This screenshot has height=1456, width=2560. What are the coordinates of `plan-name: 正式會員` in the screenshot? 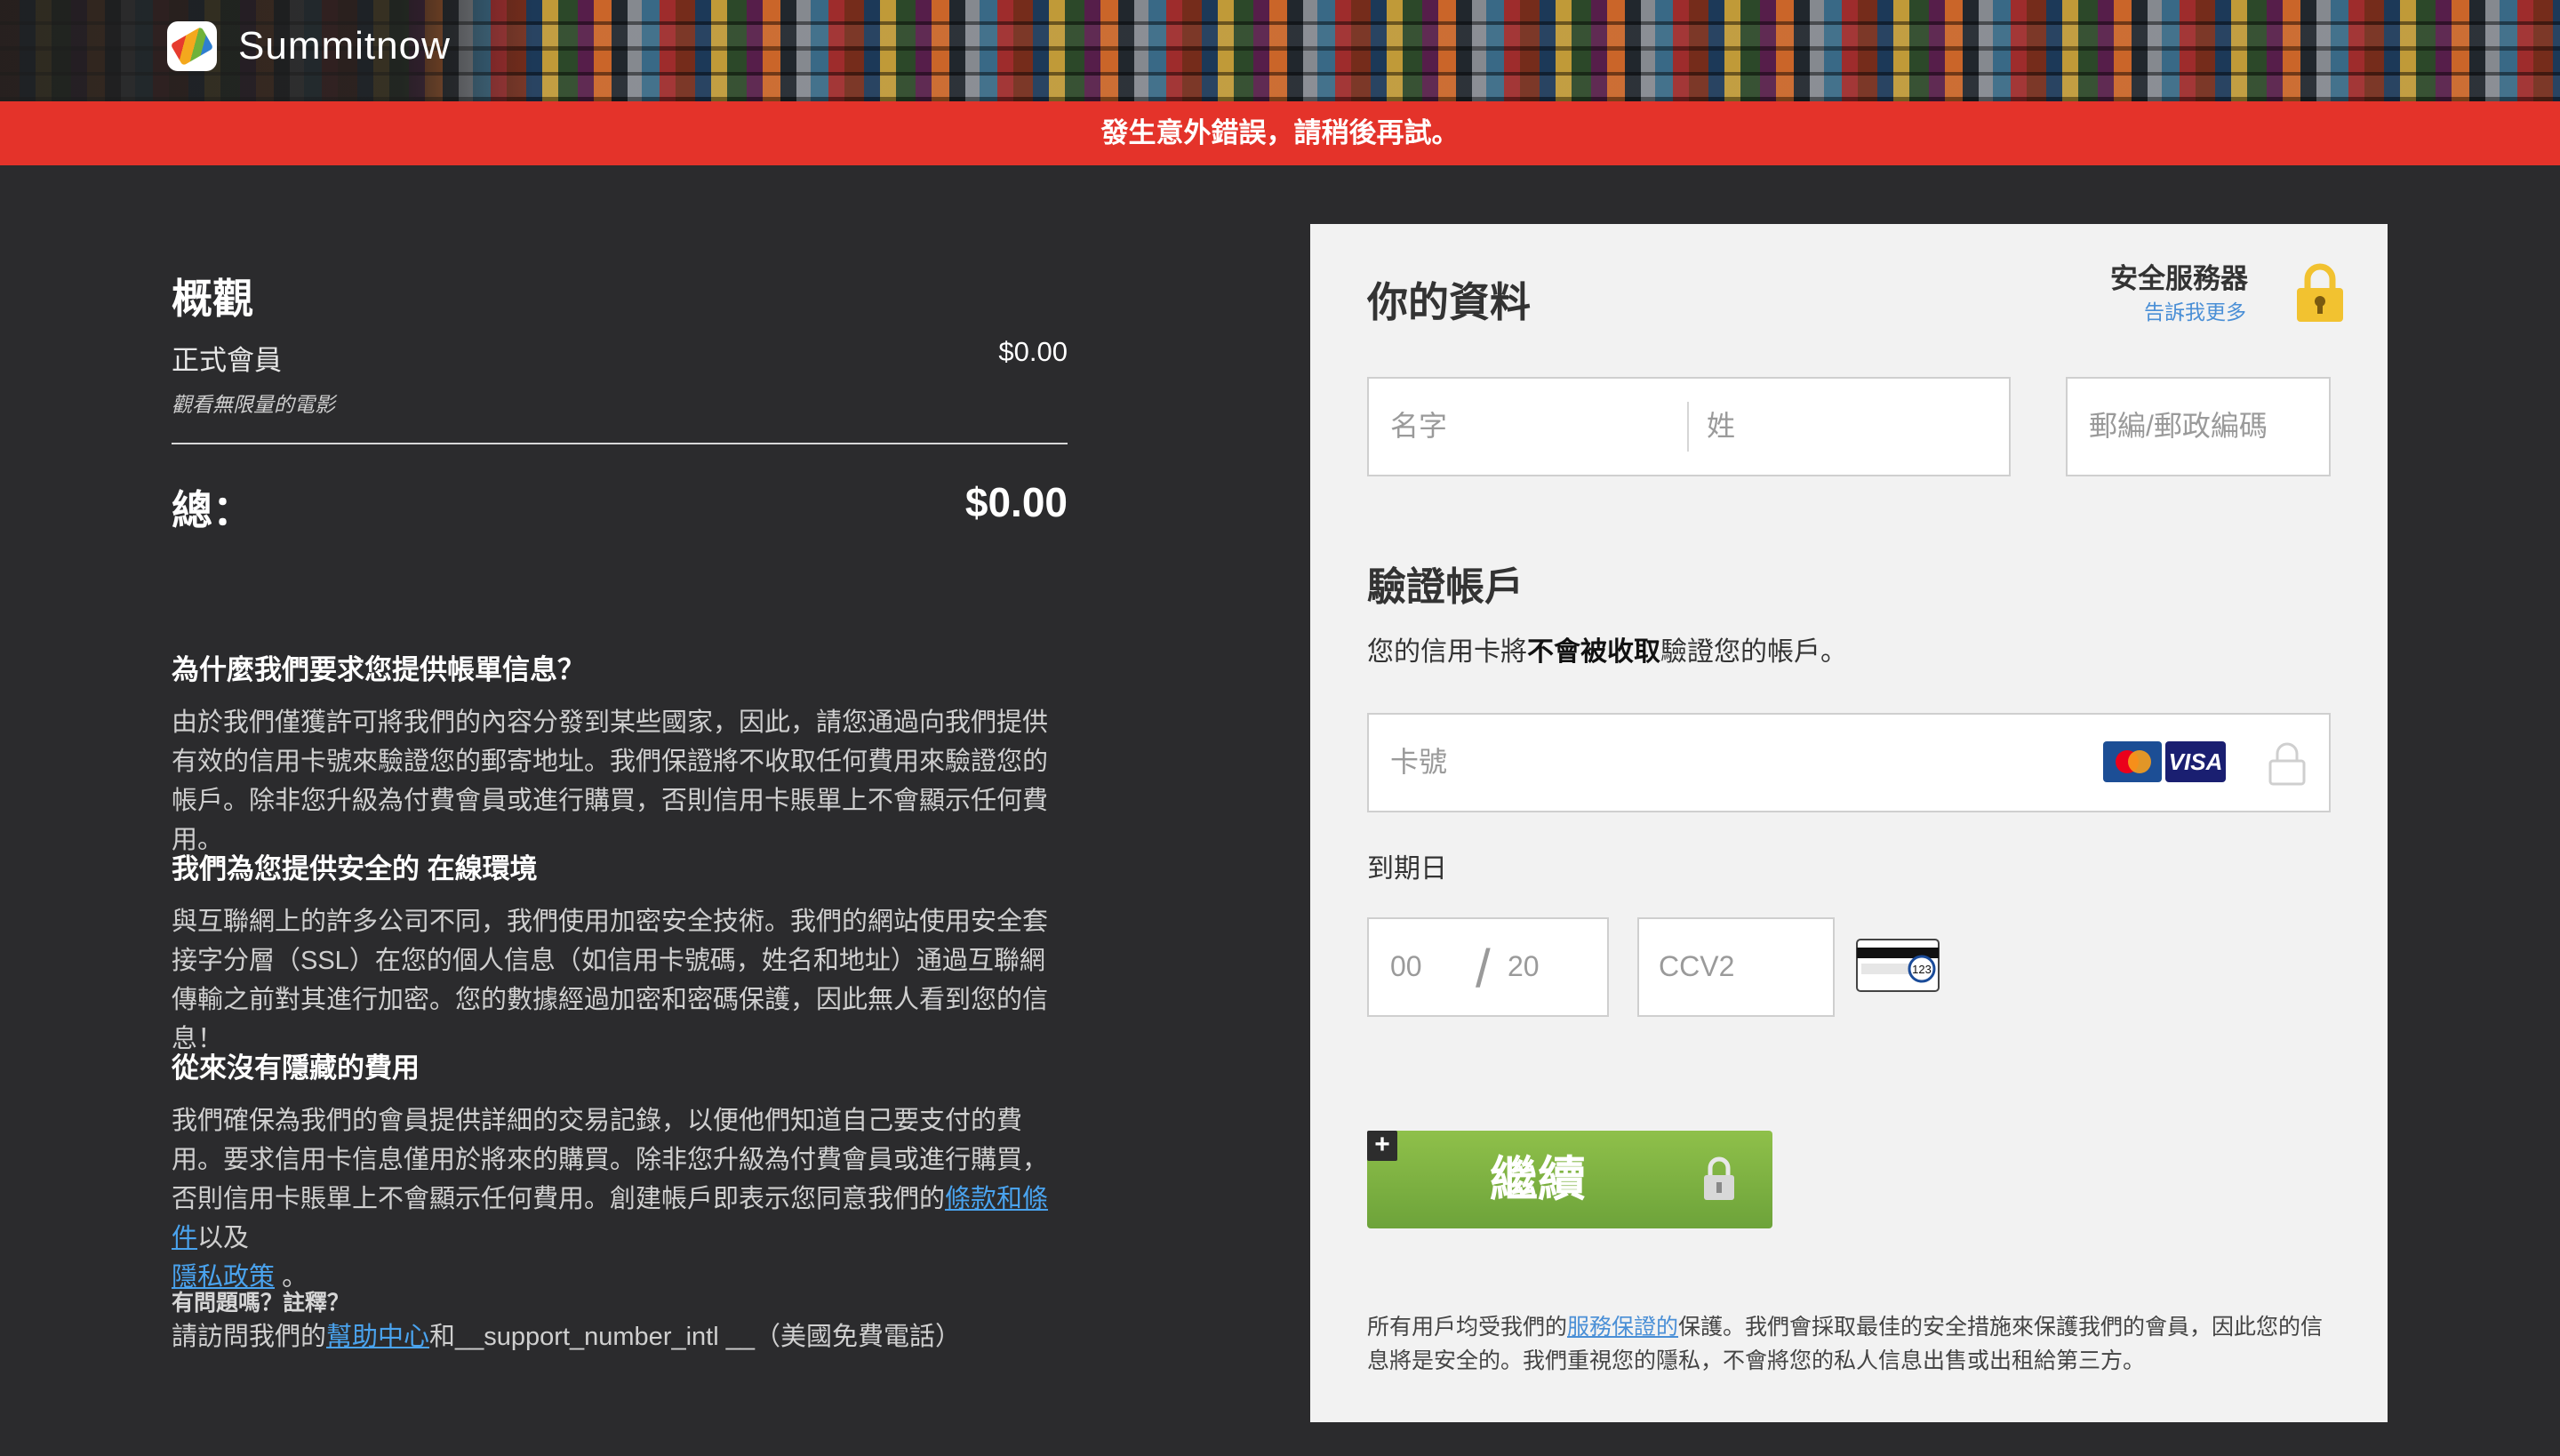 It's located at (227, 360).